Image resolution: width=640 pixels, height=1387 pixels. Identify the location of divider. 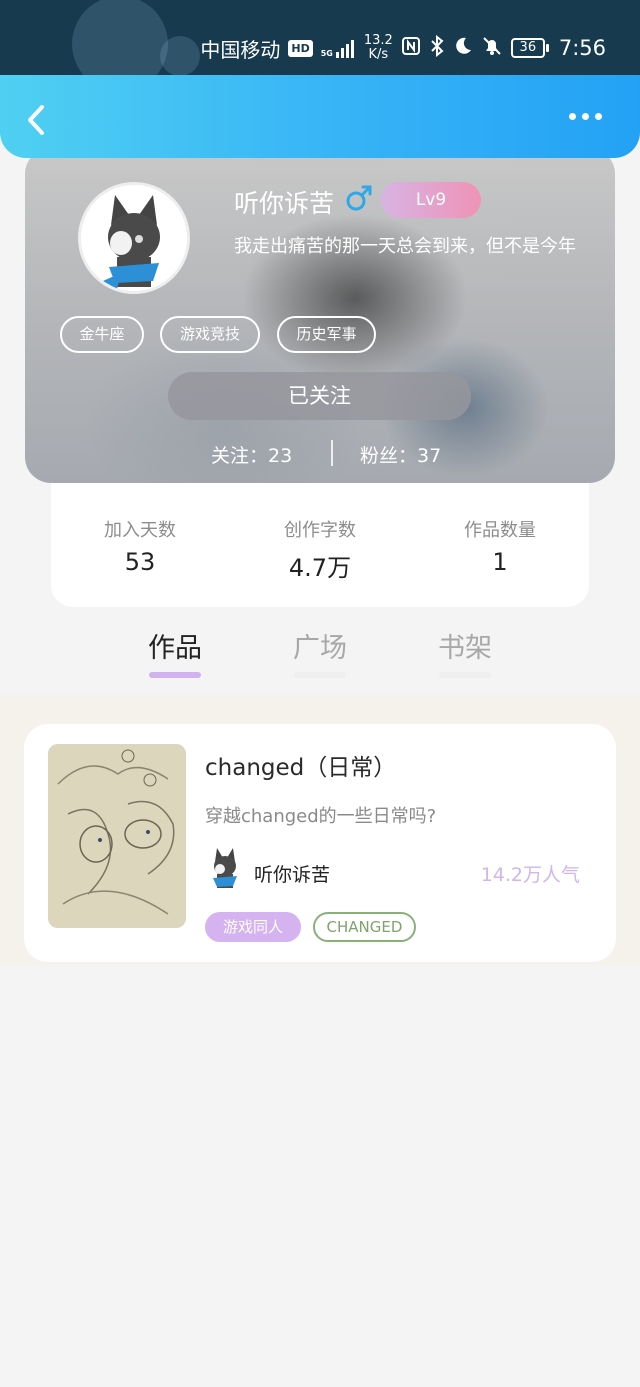
(332, 453).